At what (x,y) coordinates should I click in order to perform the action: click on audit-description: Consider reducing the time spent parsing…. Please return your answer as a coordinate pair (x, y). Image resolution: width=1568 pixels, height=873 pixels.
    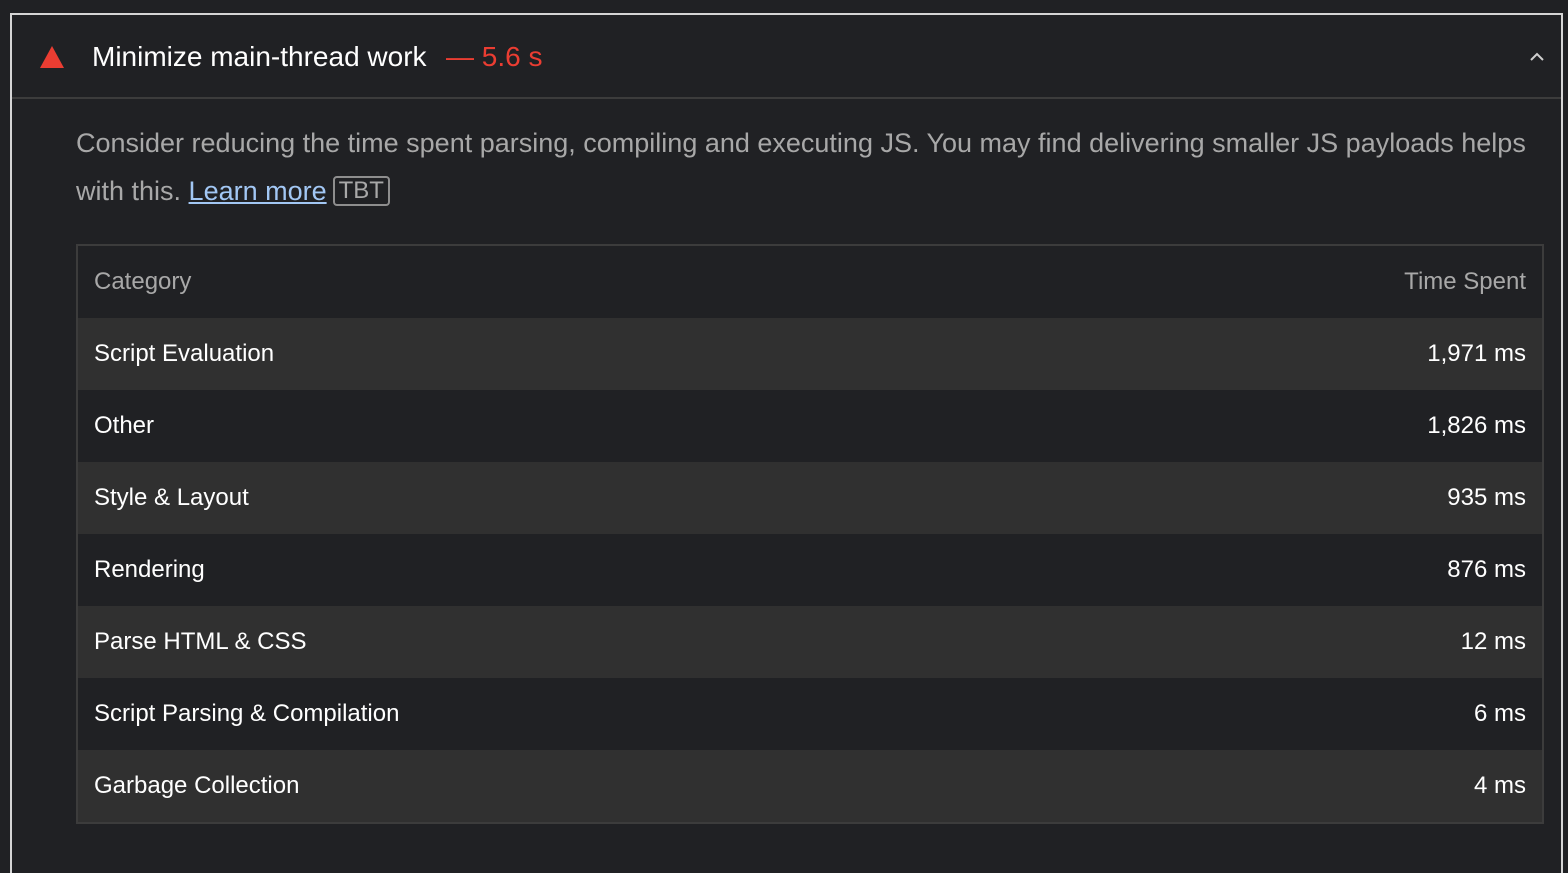
    Looking at the image, I should click on (806, 167).